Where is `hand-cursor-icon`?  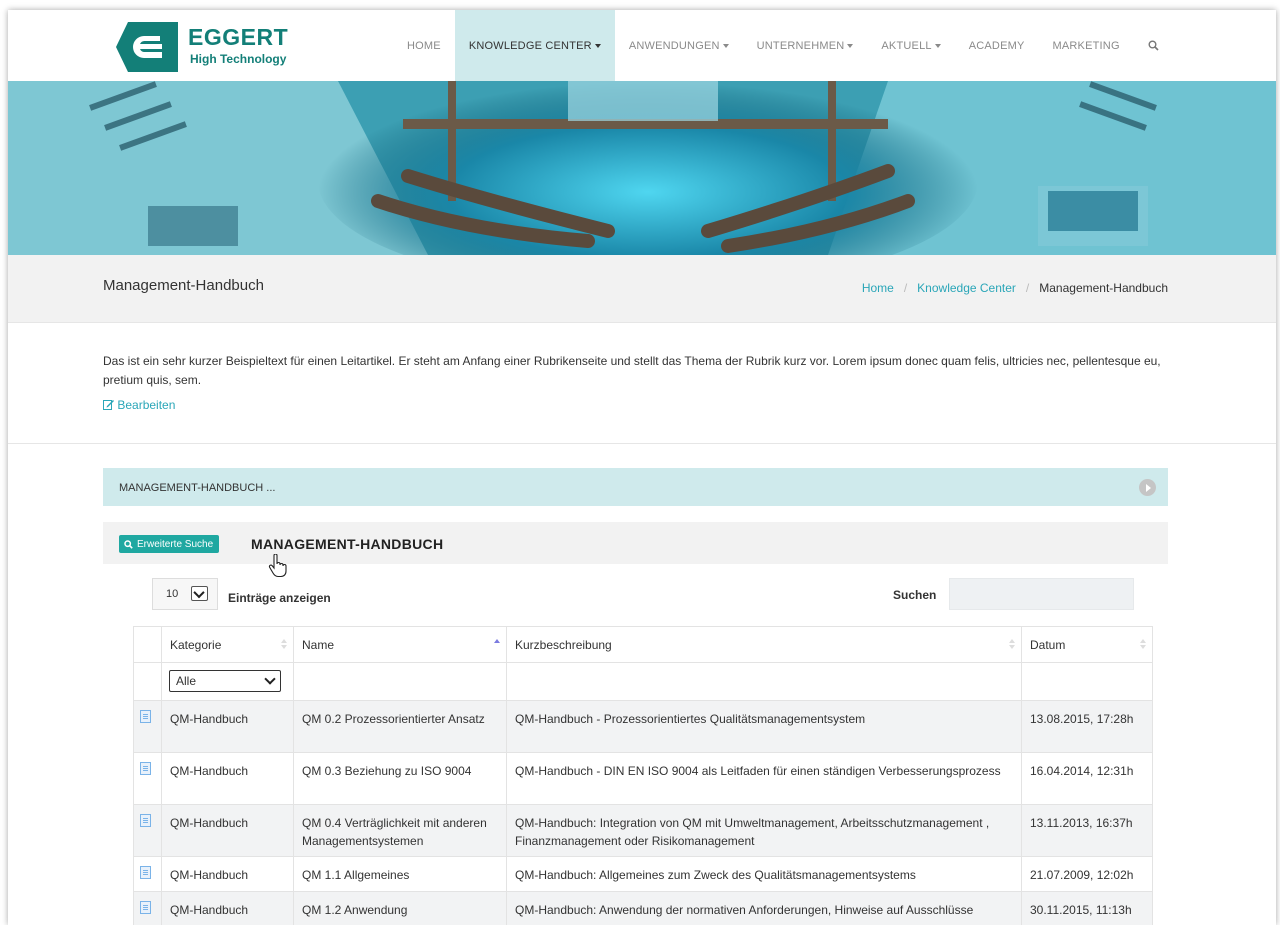
hand-cursor-icon is located at coordinates (277, 566).